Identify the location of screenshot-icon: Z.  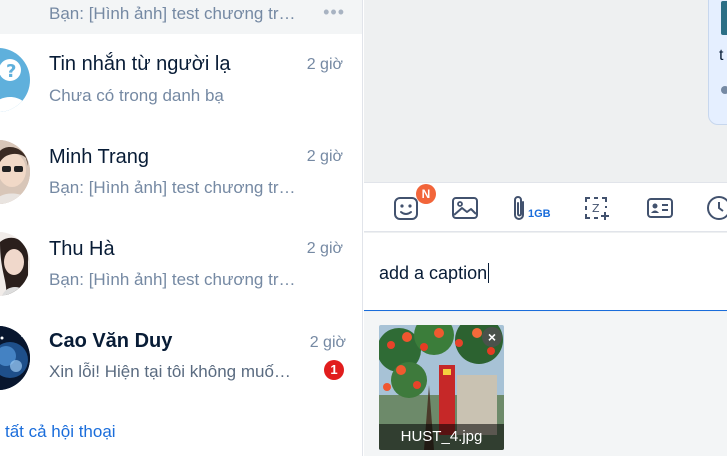
(597, 208).